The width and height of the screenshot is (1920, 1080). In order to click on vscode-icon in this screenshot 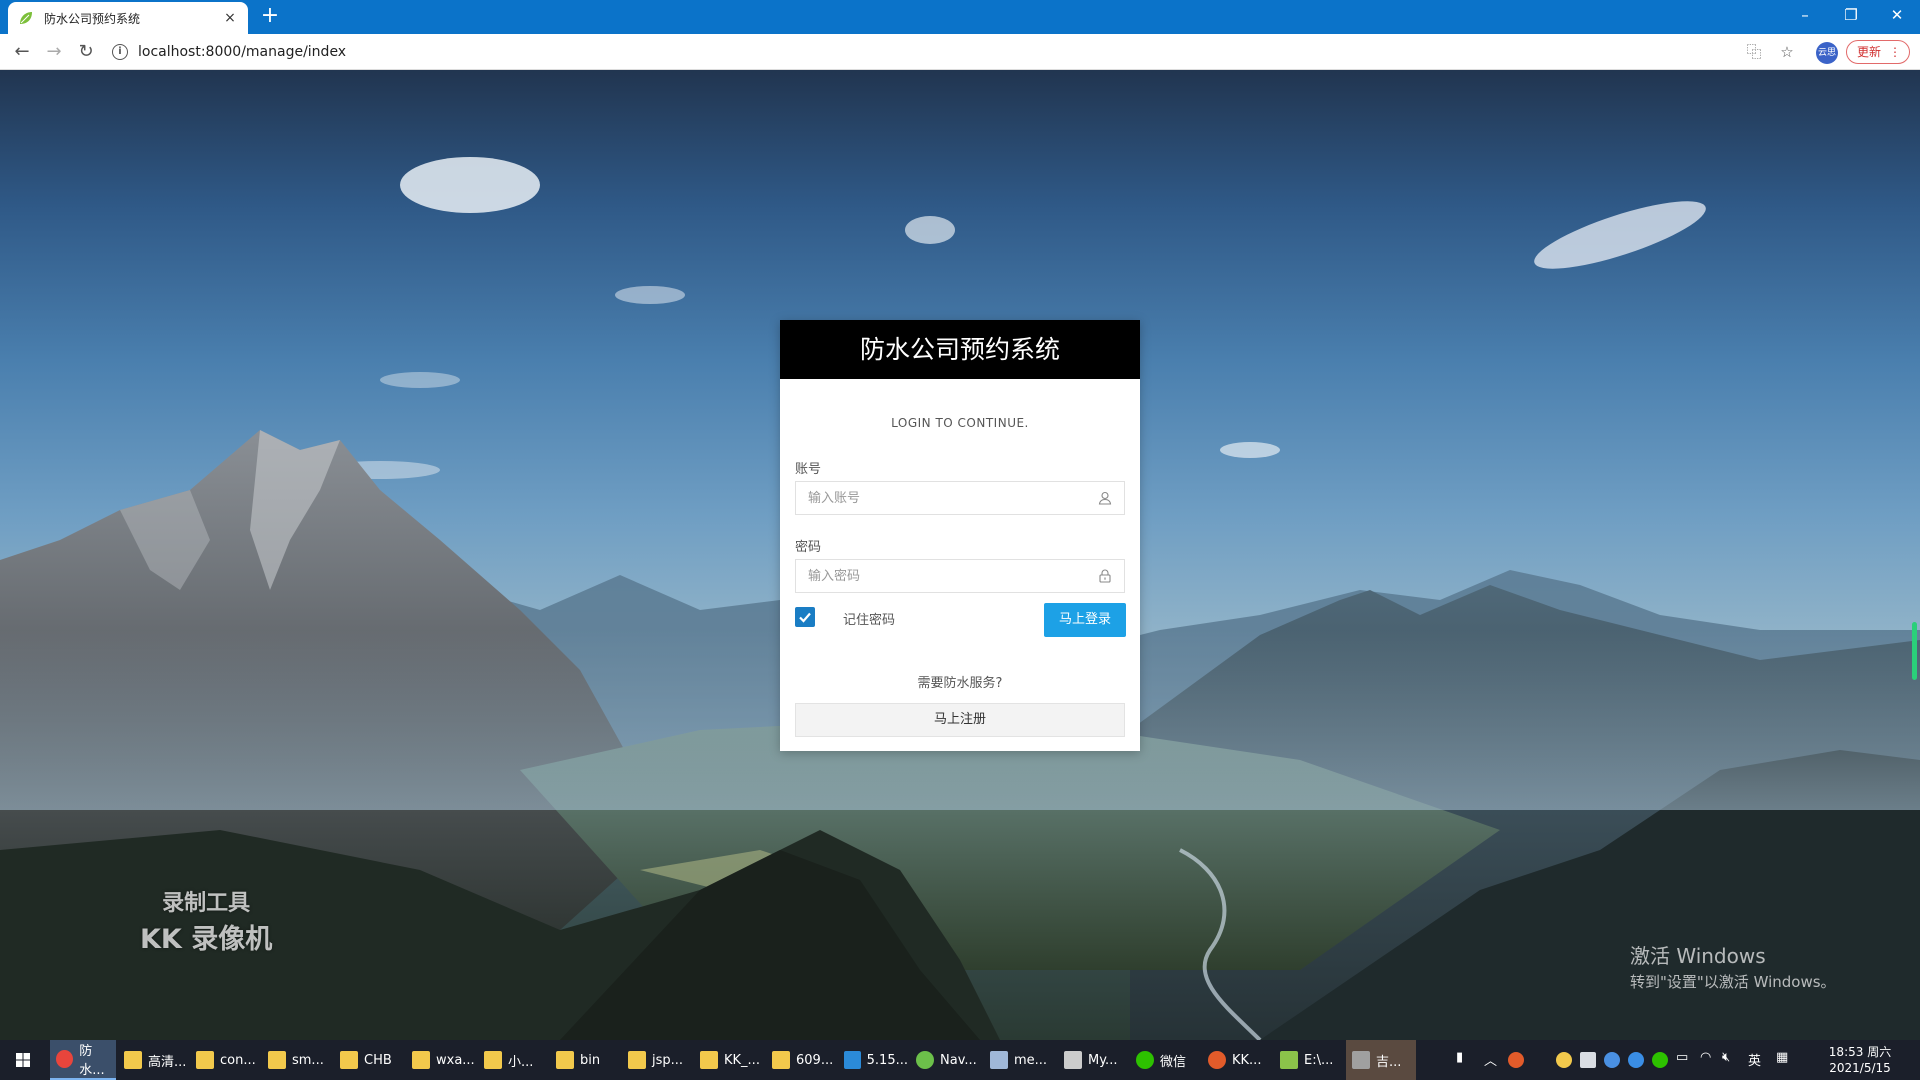, I will do `click(852, 1060)`.